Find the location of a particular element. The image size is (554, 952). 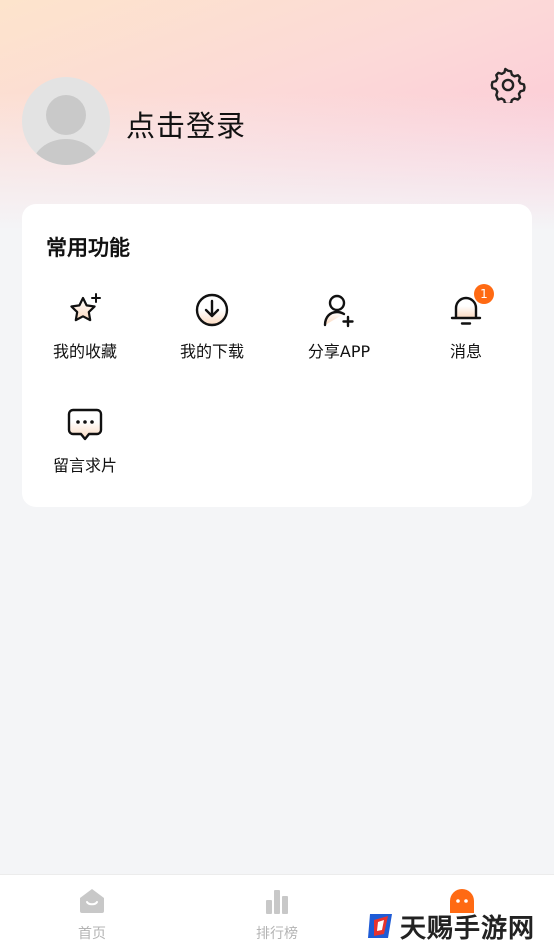

message-count-badge: 1 is located at coordinates (484, 294).